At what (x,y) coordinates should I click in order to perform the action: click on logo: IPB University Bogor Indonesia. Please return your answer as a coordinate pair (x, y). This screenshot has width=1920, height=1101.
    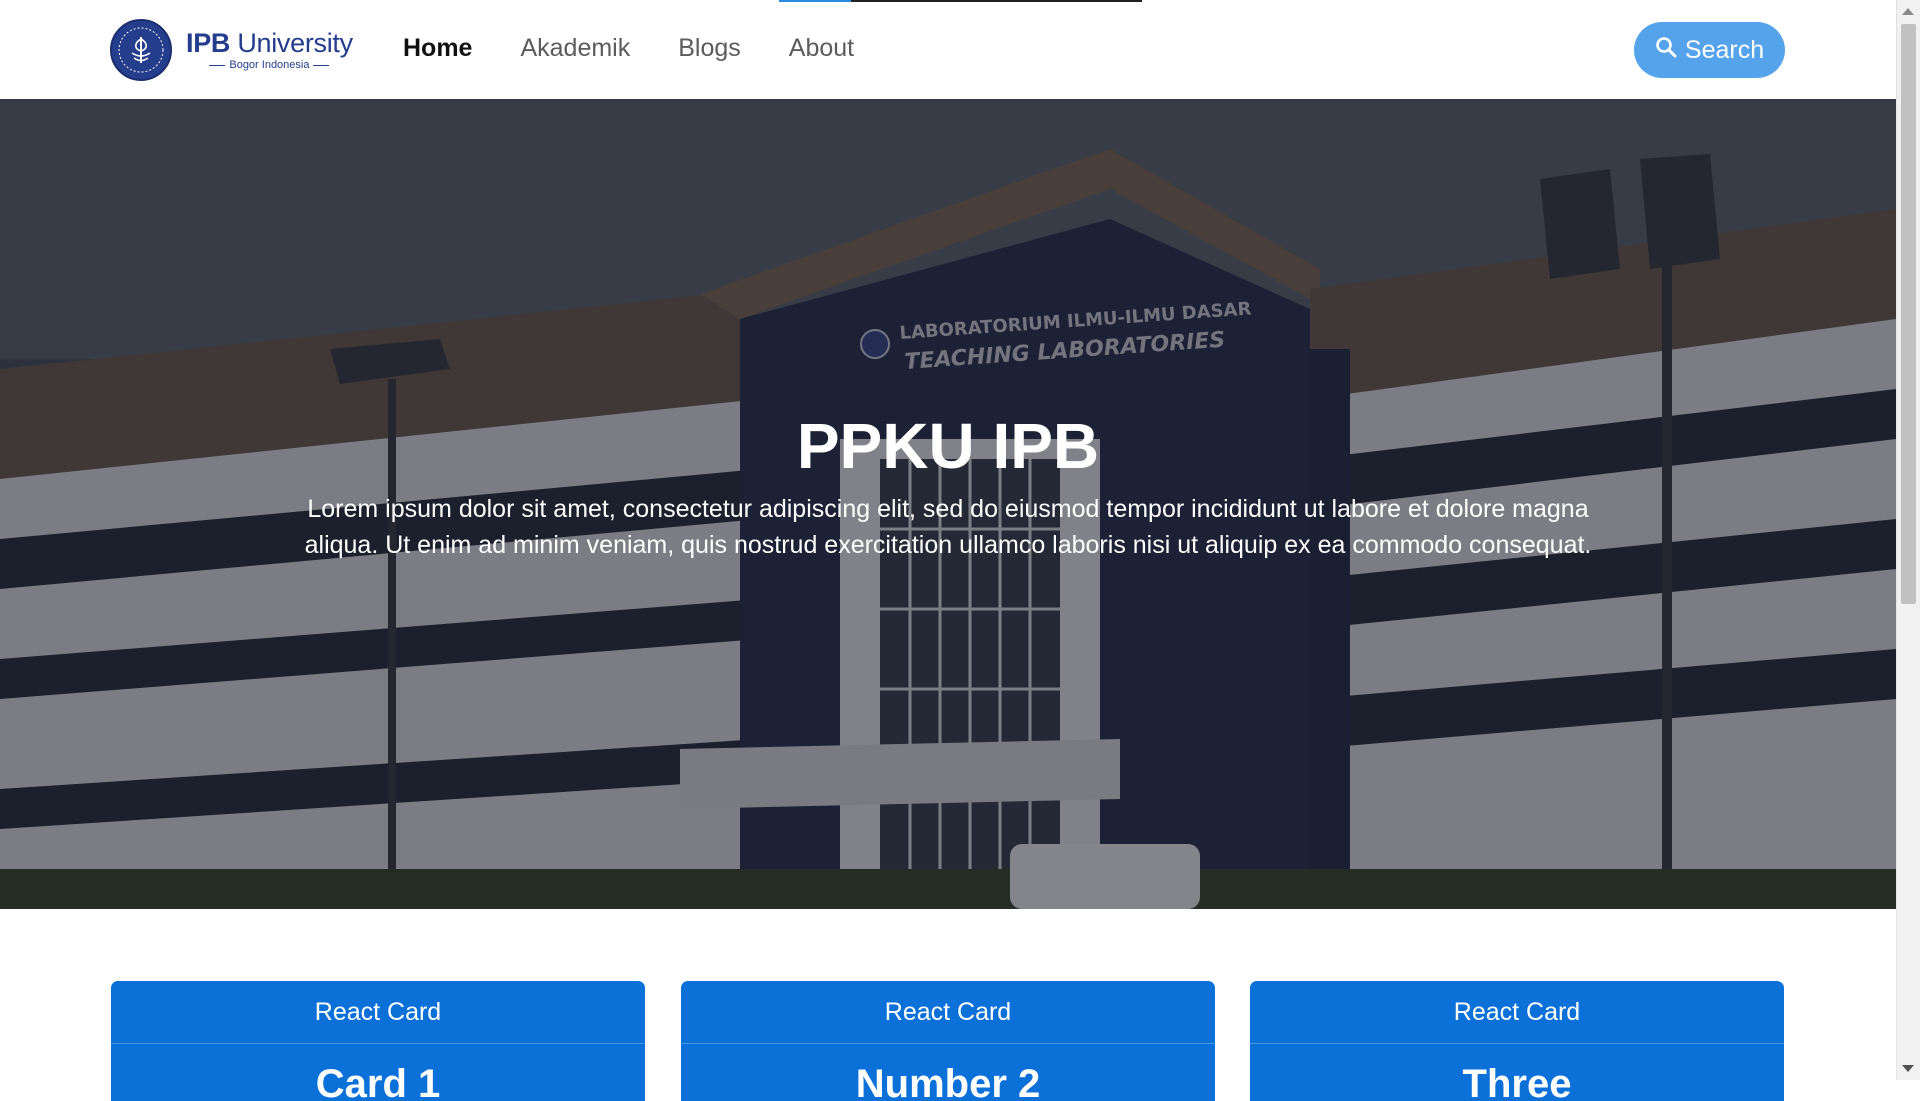
    Looking at the image, I should click on (231, 50).